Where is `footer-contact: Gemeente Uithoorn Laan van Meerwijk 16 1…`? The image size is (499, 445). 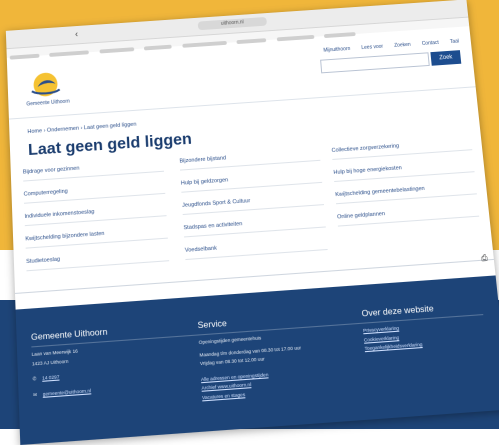 footer-contact: Gemeente Uithoorn Laan van Meerwijk 16 1… is located at coordinates (105, 360).